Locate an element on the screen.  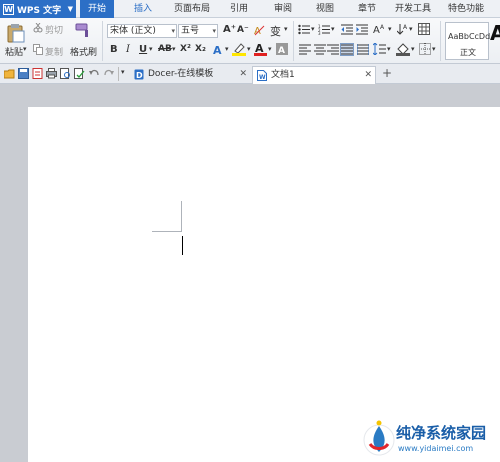
bold-button: B is located at coordinates (114, 49).